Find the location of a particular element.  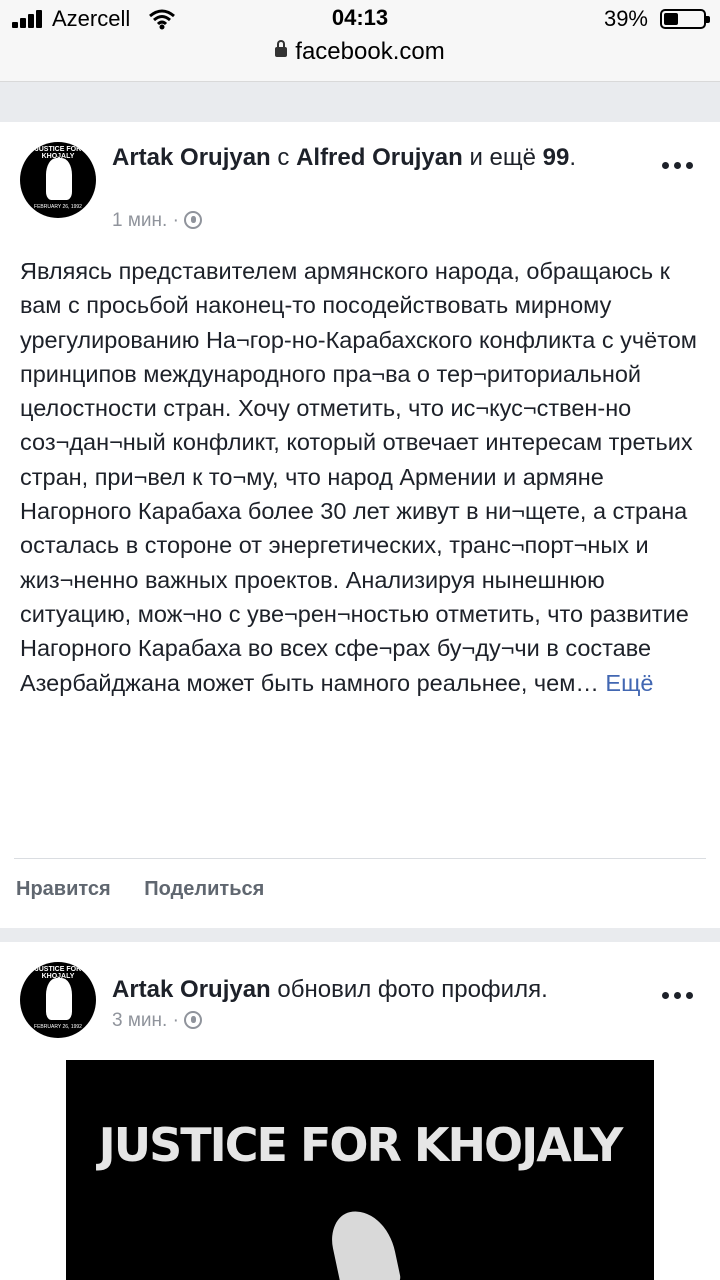

url-text: facebook.com is located at coordinates (370, 51).